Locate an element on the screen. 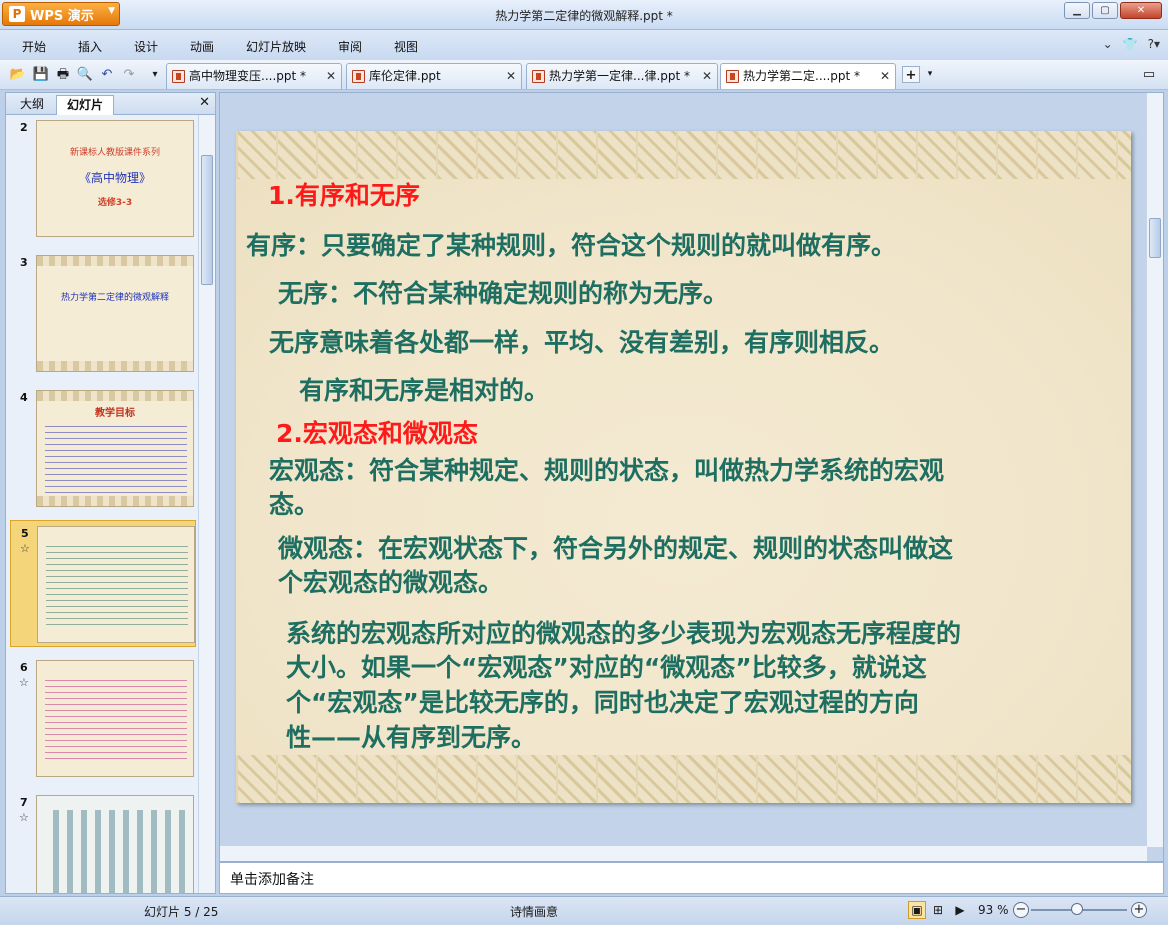  redo-icon: ↷ is located at coordinates (129, 74).